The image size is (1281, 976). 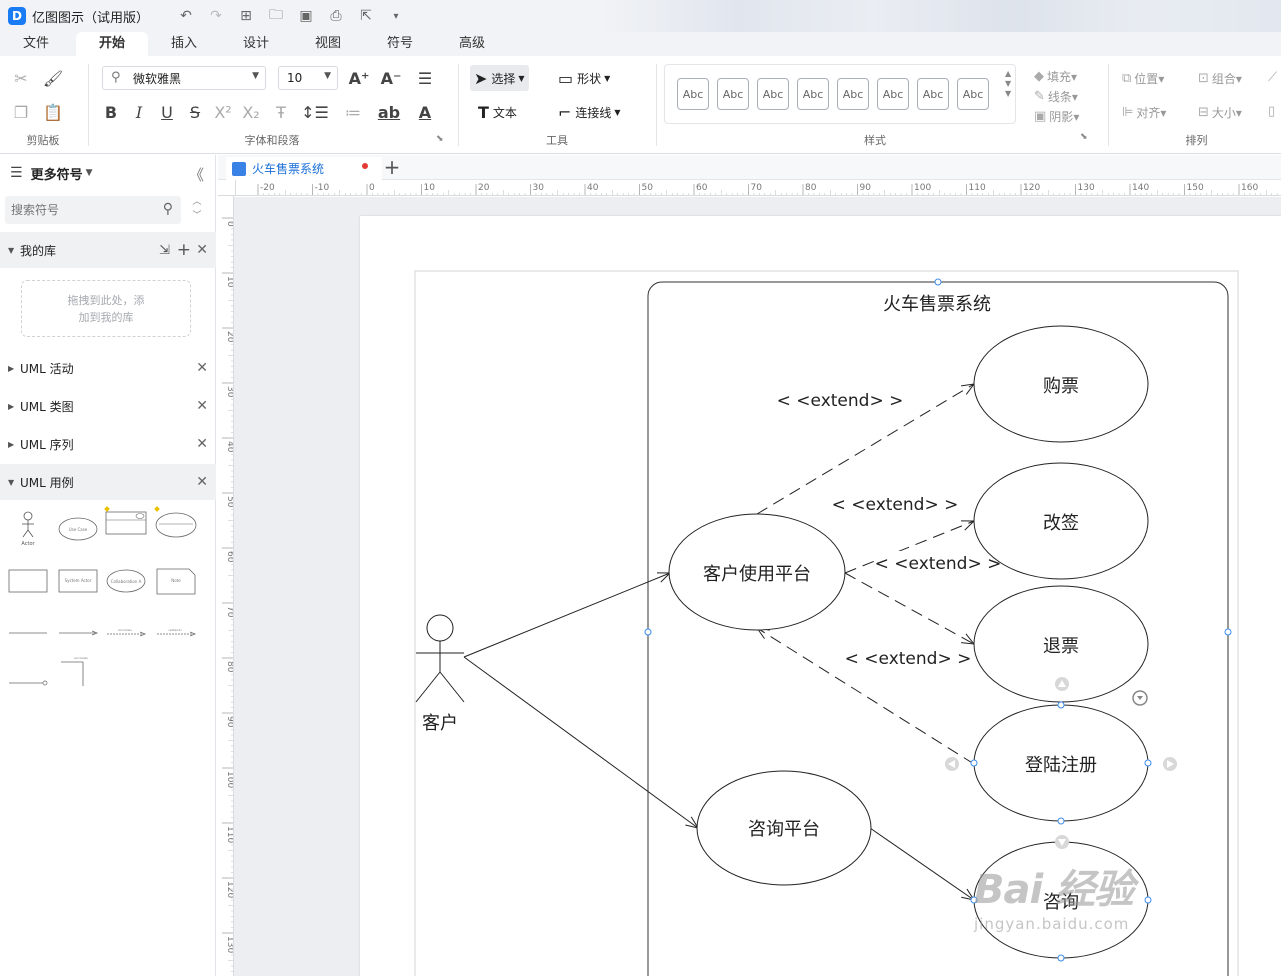 What do you see at coordinates (108, 368) in the screenshot?
I see `library-uml-activity: ▶ UML 活动 ✕` at bounding box center [108, 368].